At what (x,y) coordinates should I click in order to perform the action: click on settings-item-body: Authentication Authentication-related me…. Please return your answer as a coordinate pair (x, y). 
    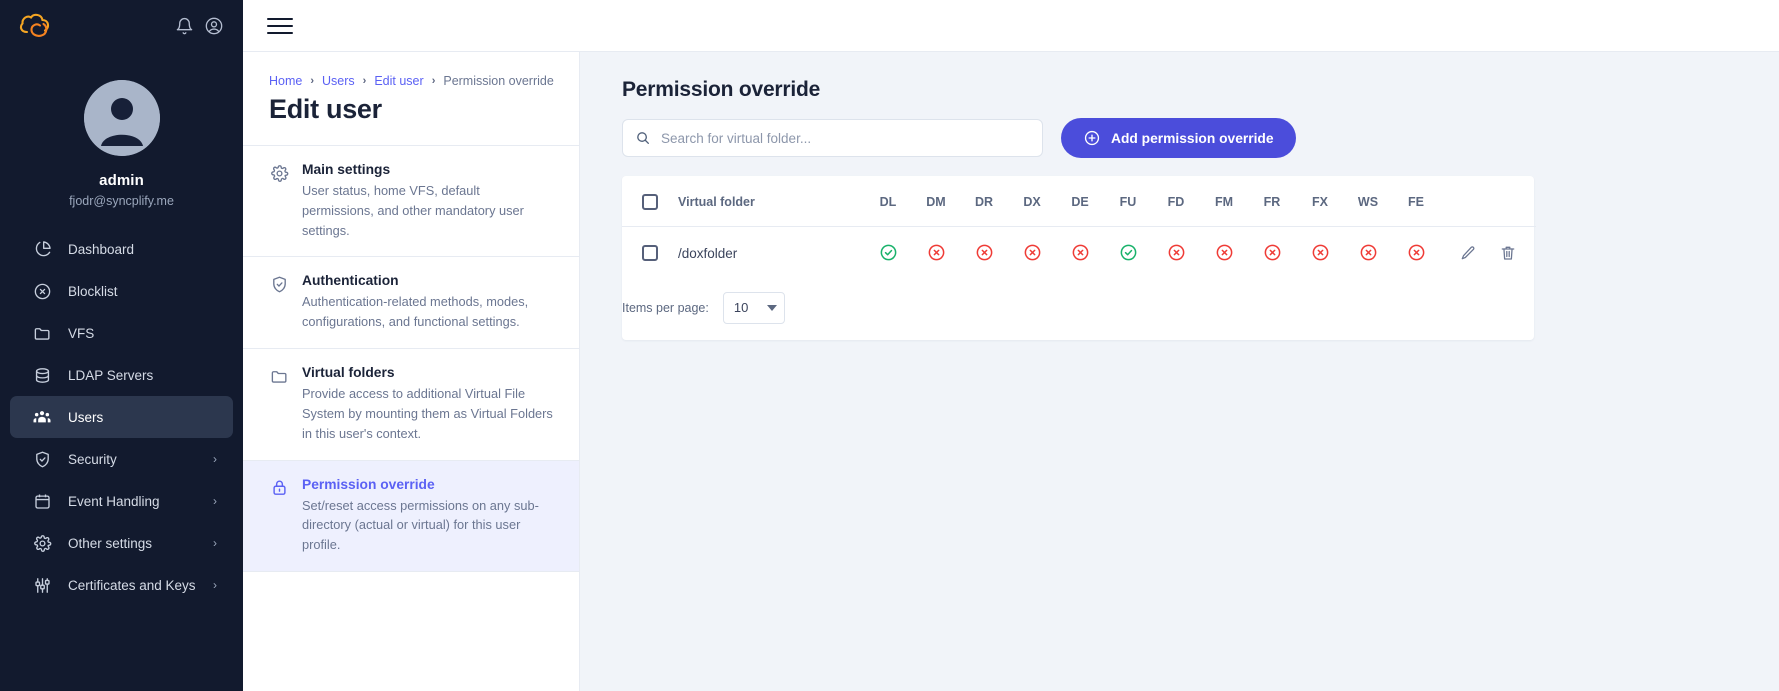
    Looking at the image, I should click on (428, 302).